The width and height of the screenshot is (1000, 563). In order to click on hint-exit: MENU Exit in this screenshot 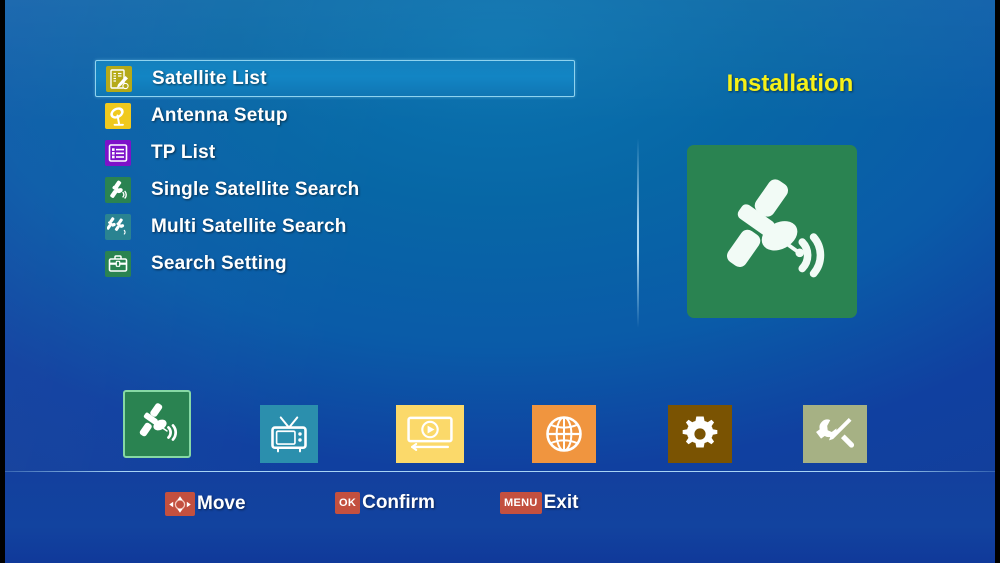, I will do `click(539, 503)`.